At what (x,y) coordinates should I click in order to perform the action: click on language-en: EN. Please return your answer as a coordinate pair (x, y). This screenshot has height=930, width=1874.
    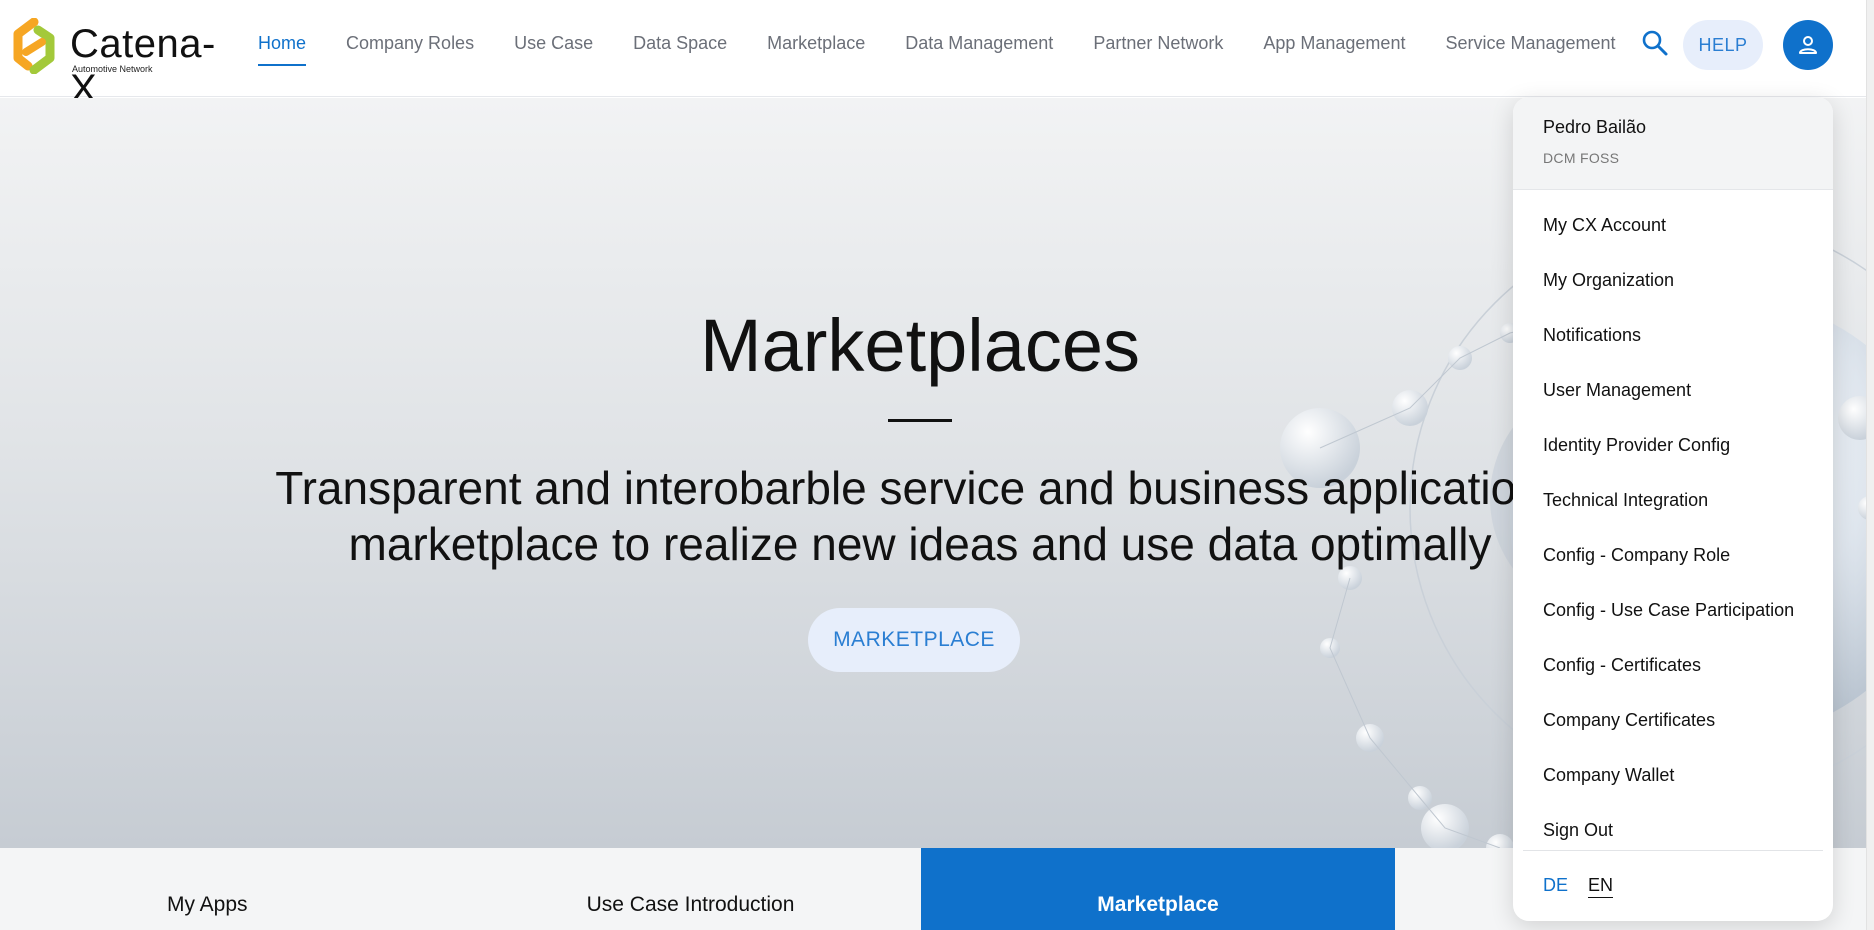
    Looking at the image, I should click on (1601, 886).